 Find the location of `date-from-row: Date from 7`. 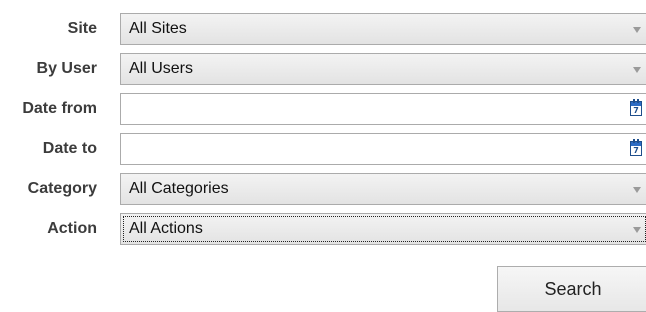

date-from-row: Date from 7 is located at coordinates (323, 109).